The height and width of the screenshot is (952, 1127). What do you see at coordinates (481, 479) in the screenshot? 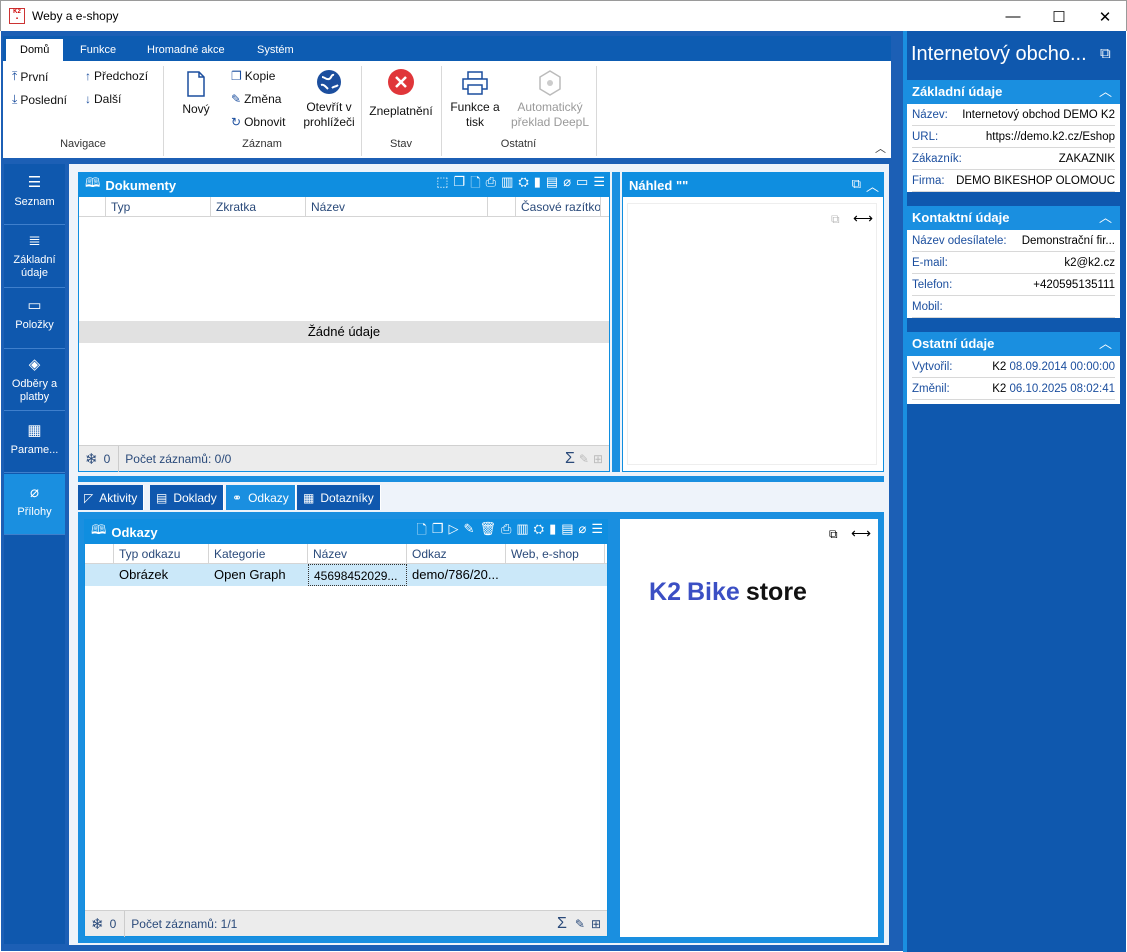
I see `horizontal-splitter` at bounding box center [481, 479].